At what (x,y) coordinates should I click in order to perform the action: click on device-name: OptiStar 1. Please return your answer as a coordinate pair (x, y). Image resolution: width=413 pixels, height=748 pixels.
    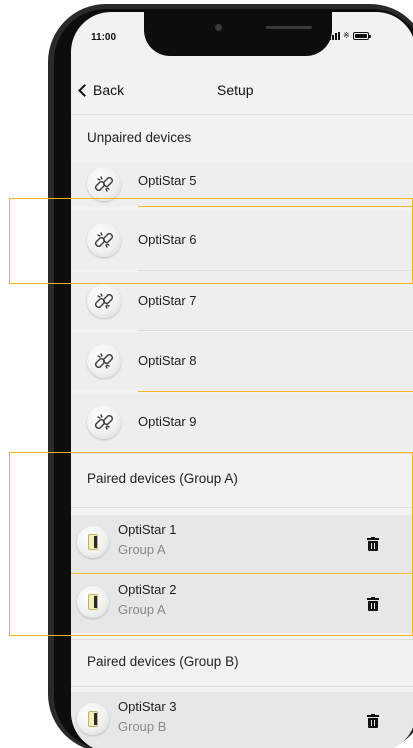
    Looking at the image, I should click on (147, 529).